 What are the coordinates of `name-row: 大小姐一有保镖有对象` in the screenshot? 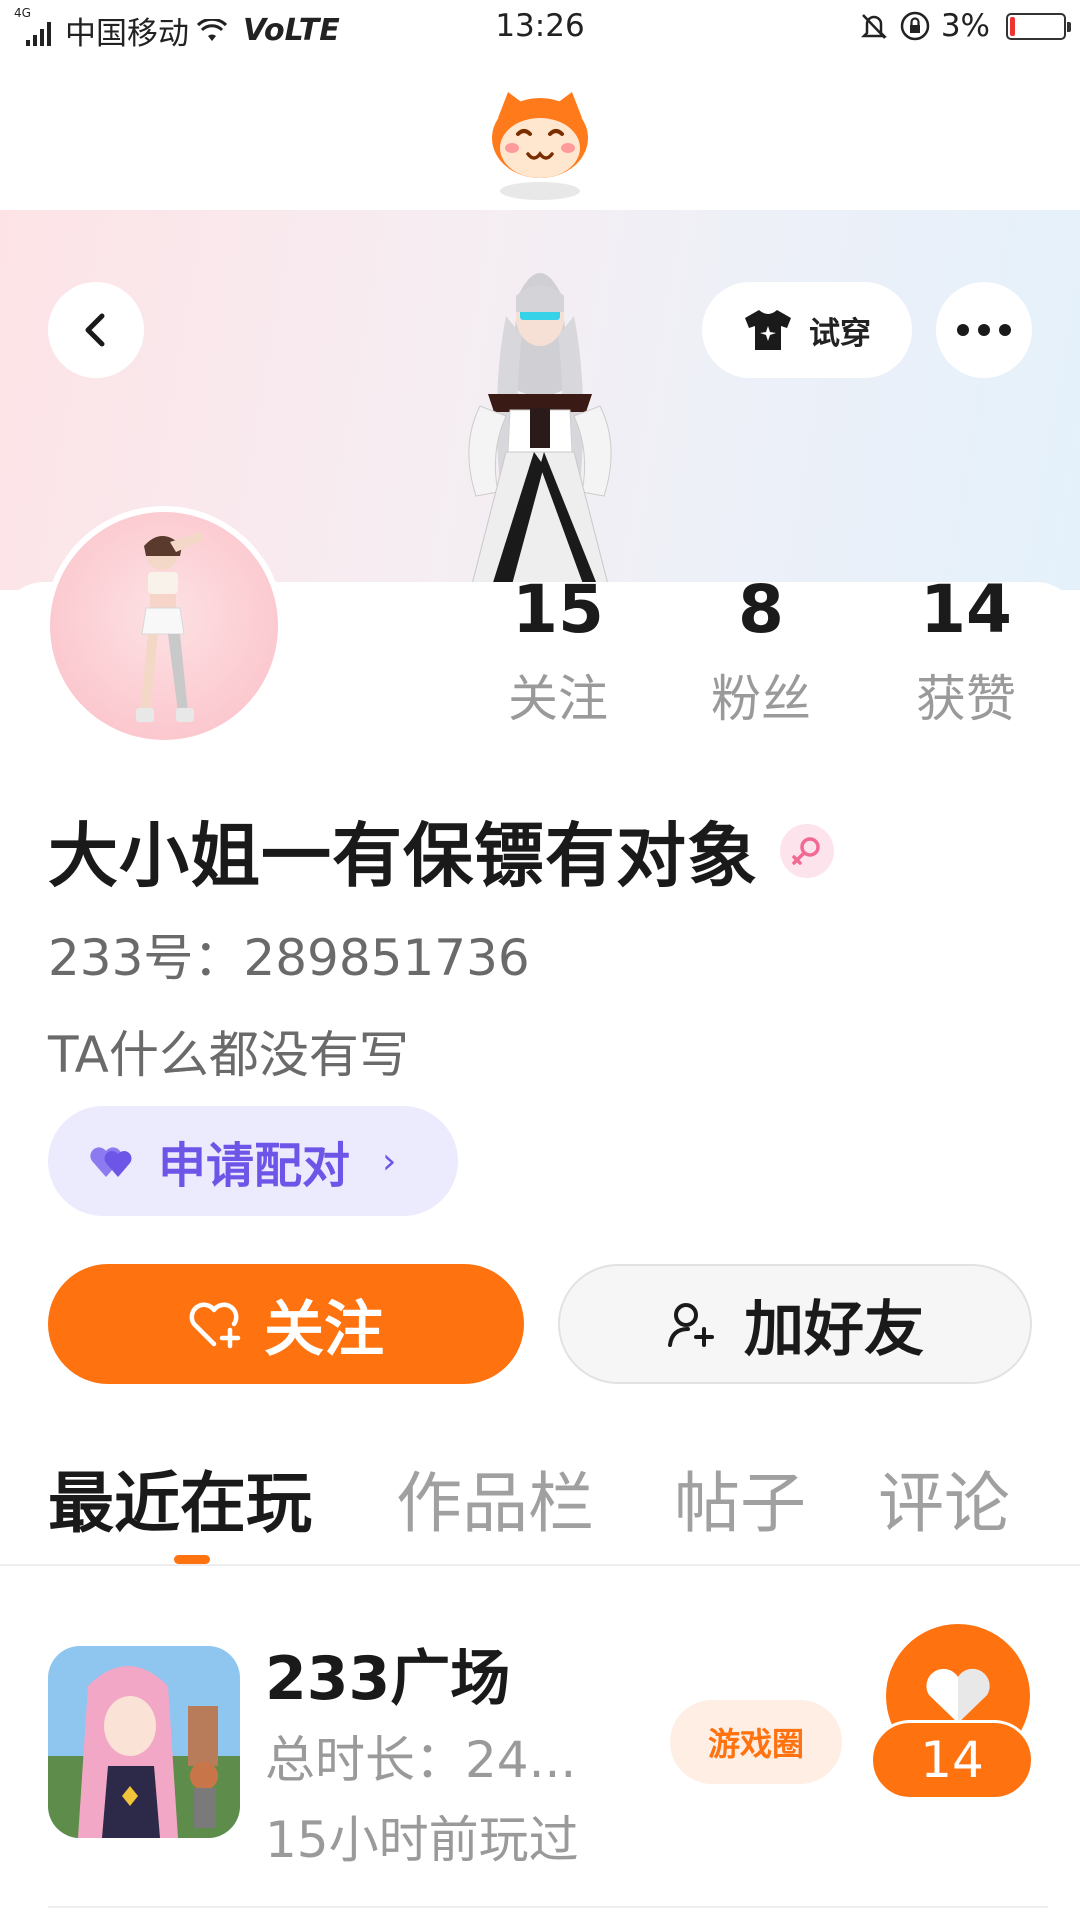 It's located at (441, 850).